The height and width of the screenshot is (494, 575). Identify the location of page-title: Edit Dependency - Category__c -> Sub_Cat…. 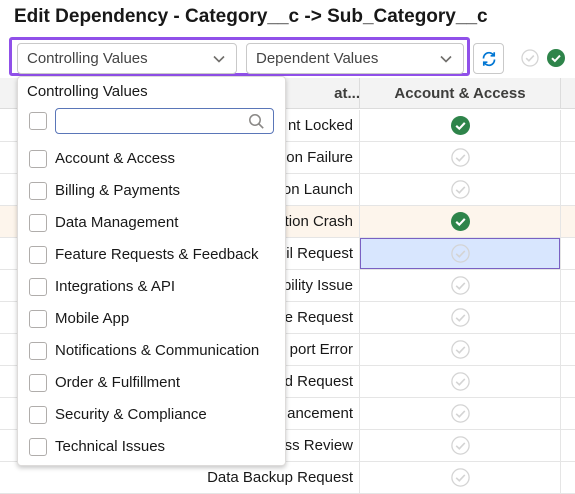
(251, 16).